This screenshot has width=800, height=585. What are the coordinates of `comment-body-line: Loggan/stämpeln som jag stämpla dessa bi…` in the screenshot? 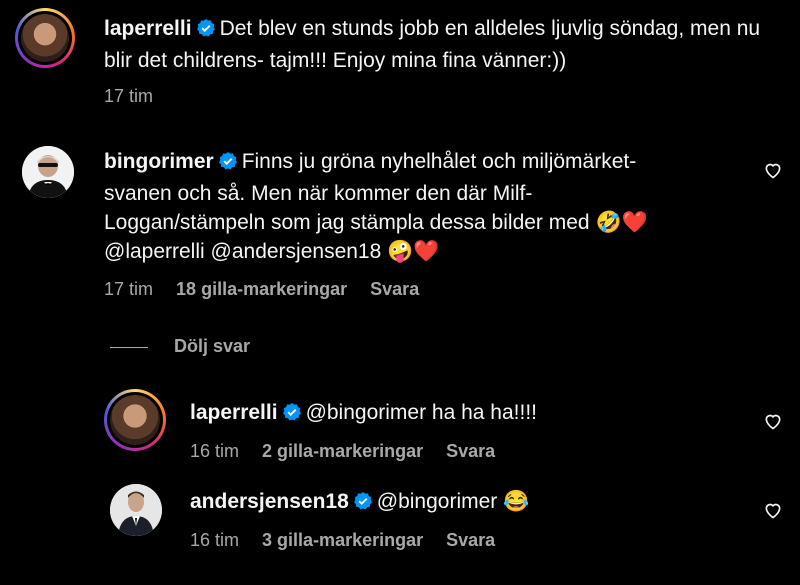 It's located at (376, 222).